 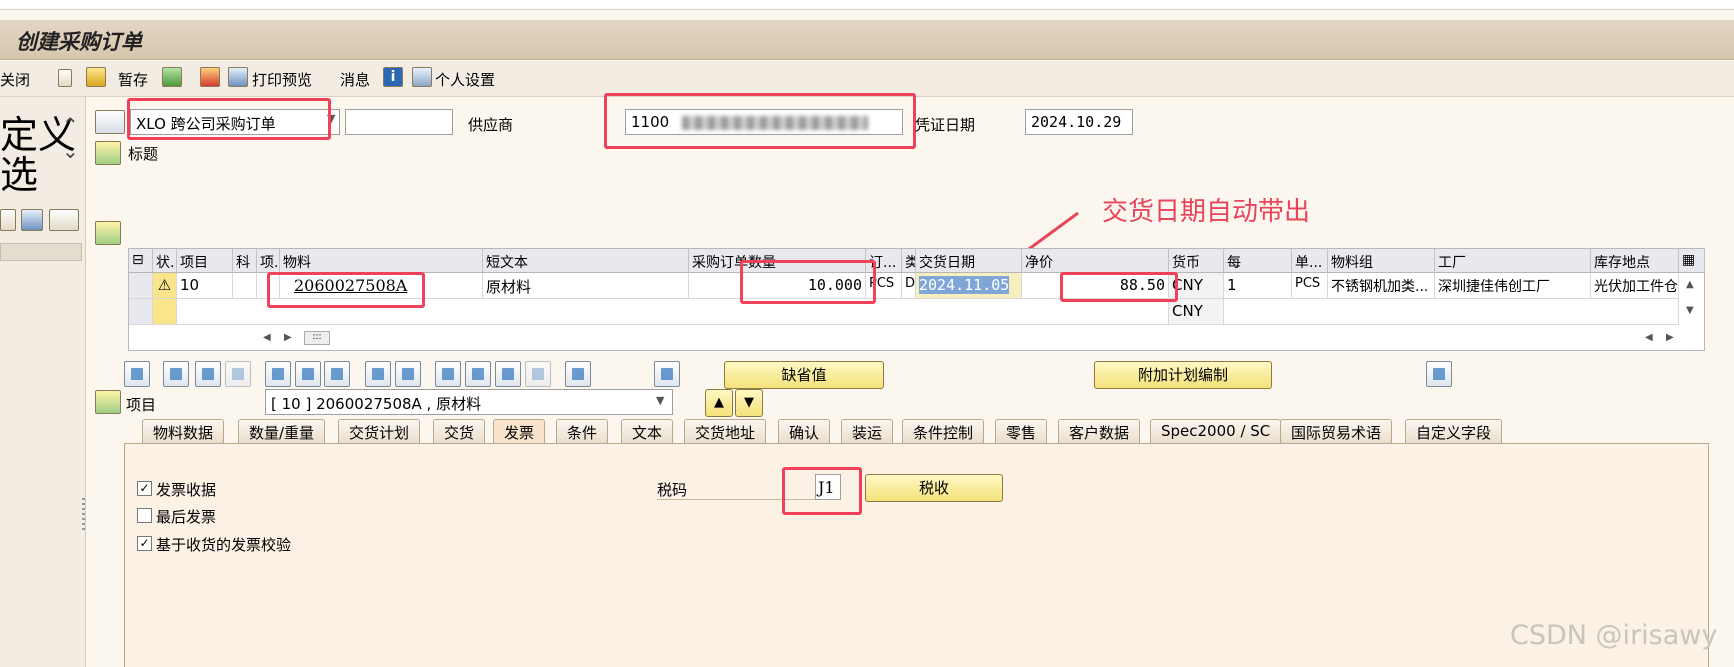 I want to click on copy-button, so click(x=378, y=374).